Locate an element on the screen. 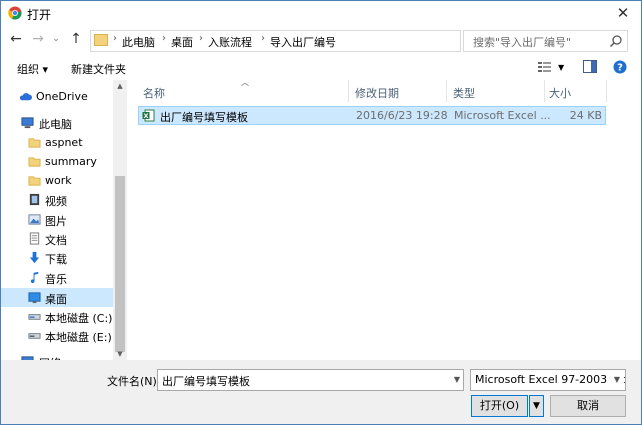 This screenshot has width=642, height=425. sidebar-item-label: OneDrive is located at coordinates (62, 96).